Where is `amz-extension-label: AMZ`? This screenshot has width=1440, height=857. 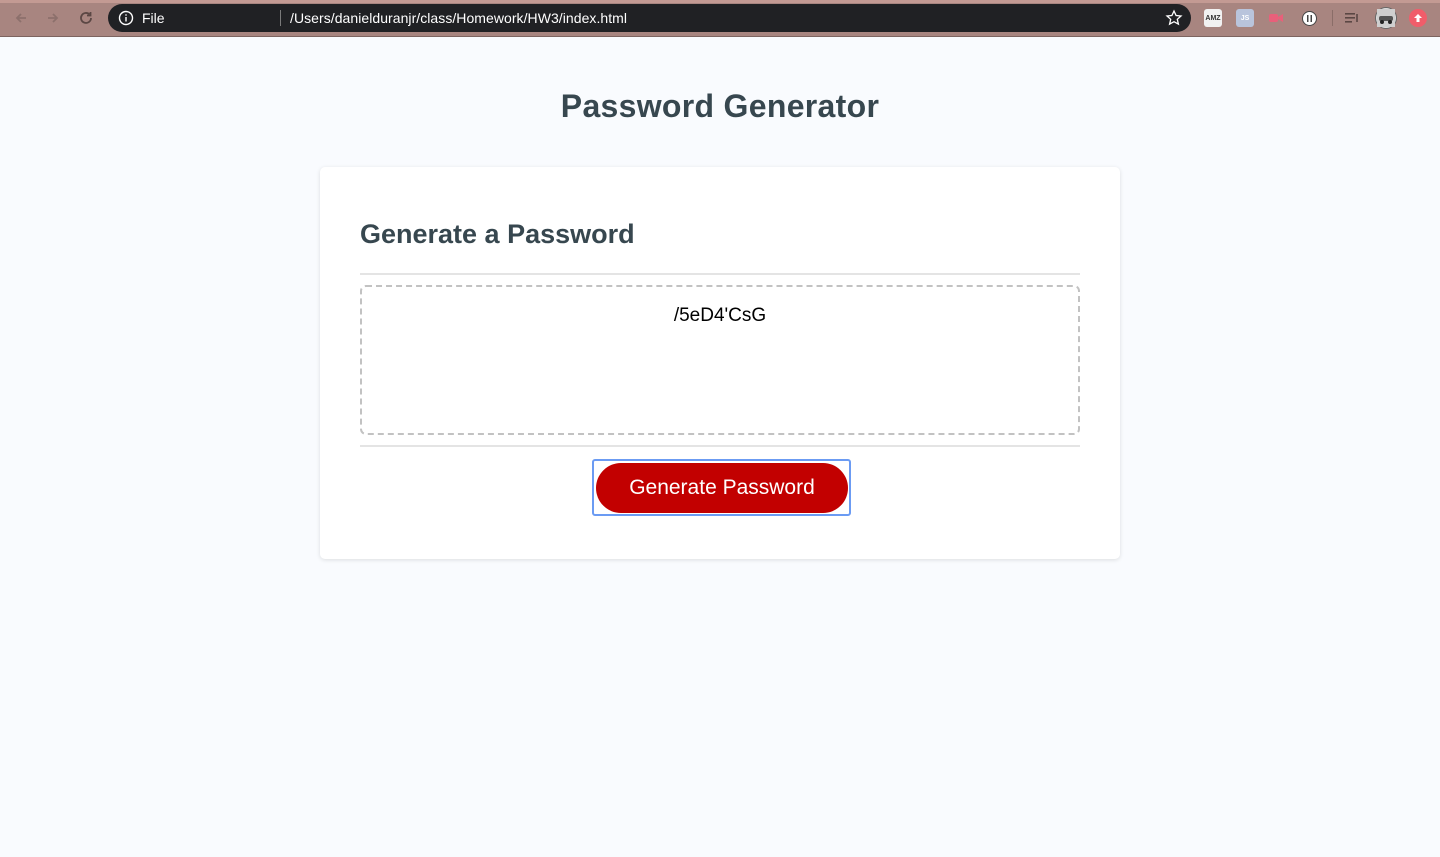
amz-extension-label: AMZ is located at coordinates (1213, 18).